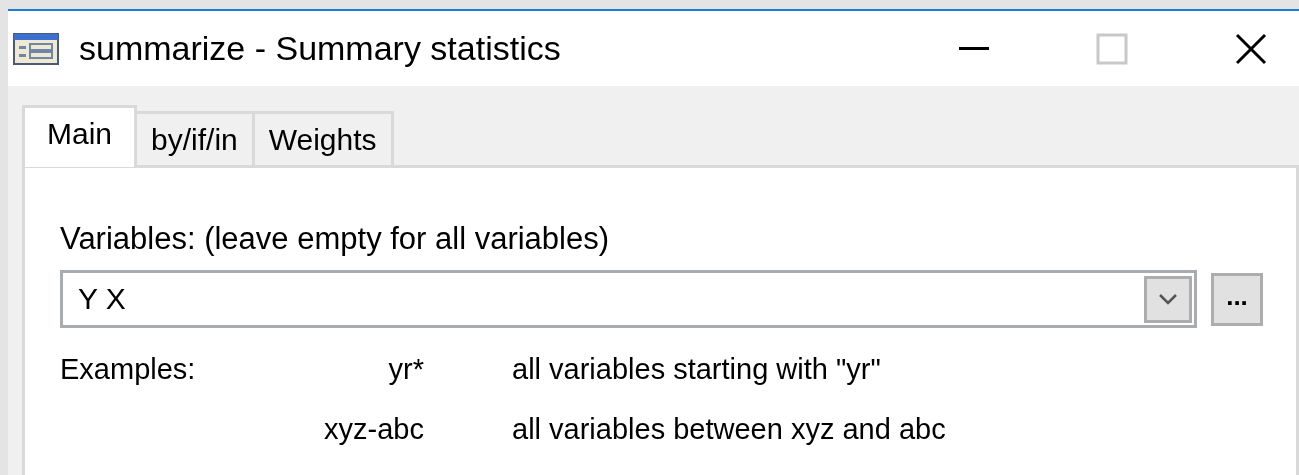 The height and width of the screenshot is (475, 1299). What do you see at coordinates (1112, 48) in the screenshot?
I see `maximize-icon` at bounding box center [1112, 48].